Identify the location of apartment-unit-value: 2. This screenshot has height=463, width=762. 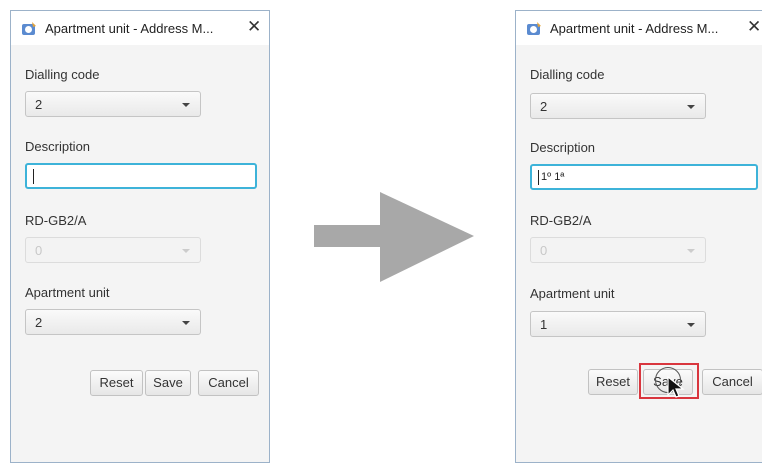
(39, 322).